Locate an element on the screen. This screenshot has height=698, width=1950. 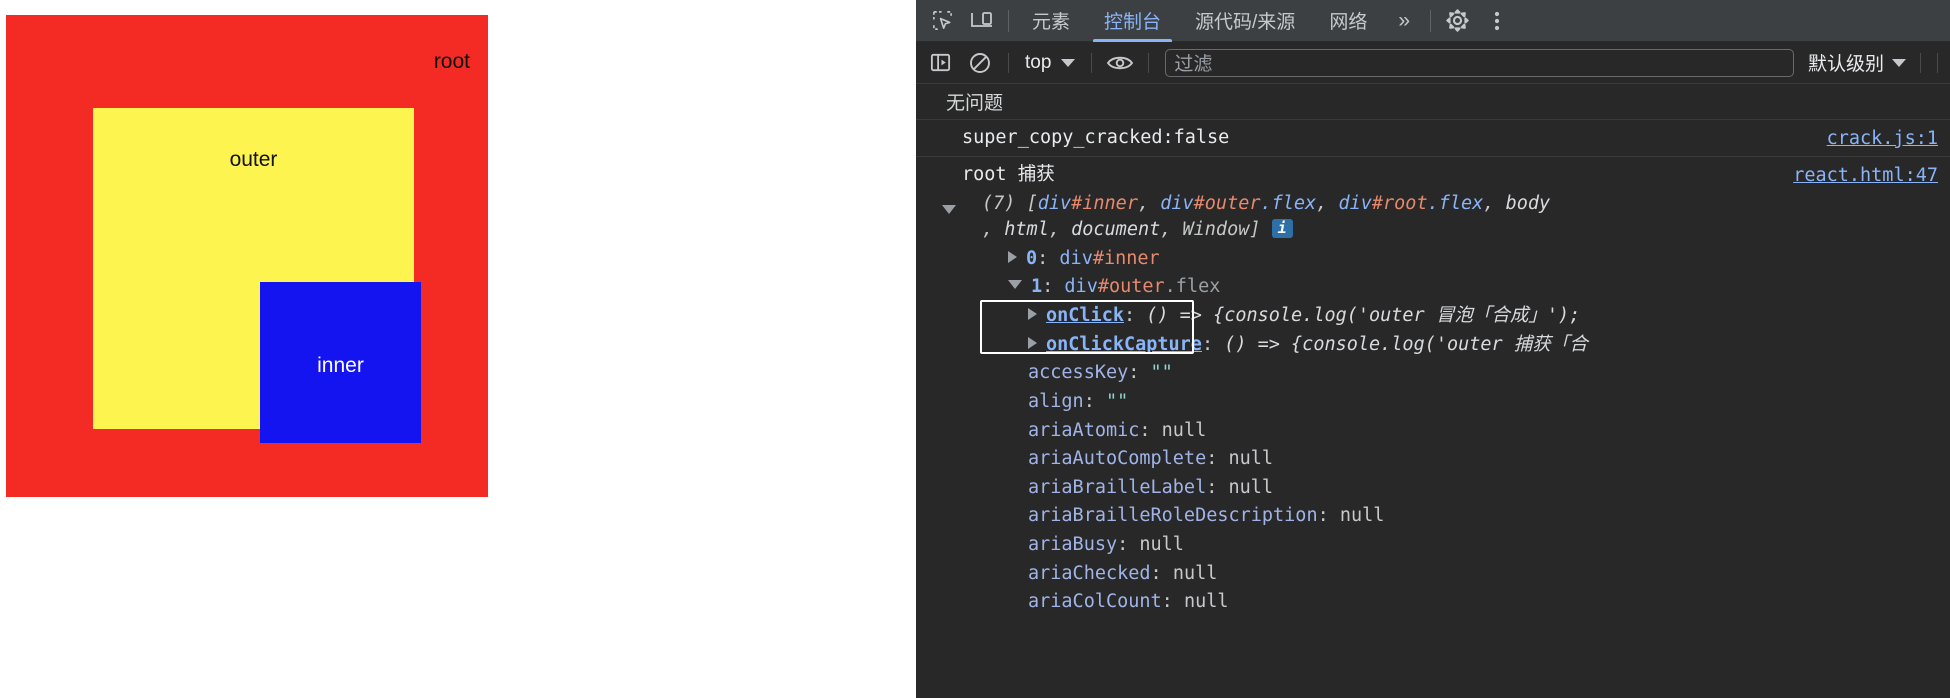
prop-ariaColCount: ariaColCount: null is located at coordinates (1433, 602).